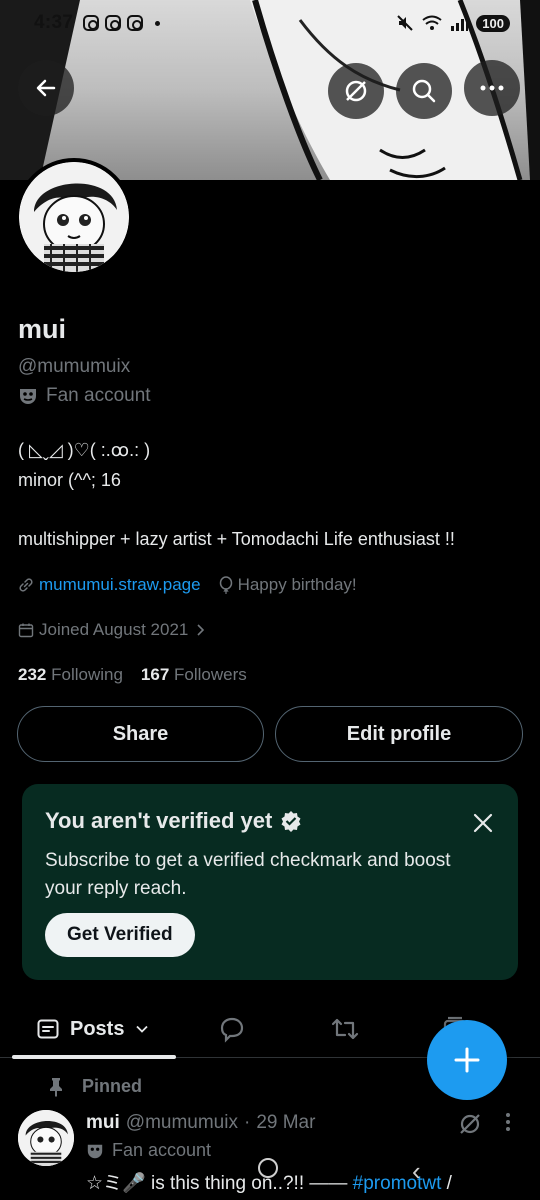 The image size is (540, 1200). Describe the element at coordinates (493, 23) in the screenshot. I see `battery-indicator: 100` at that location.